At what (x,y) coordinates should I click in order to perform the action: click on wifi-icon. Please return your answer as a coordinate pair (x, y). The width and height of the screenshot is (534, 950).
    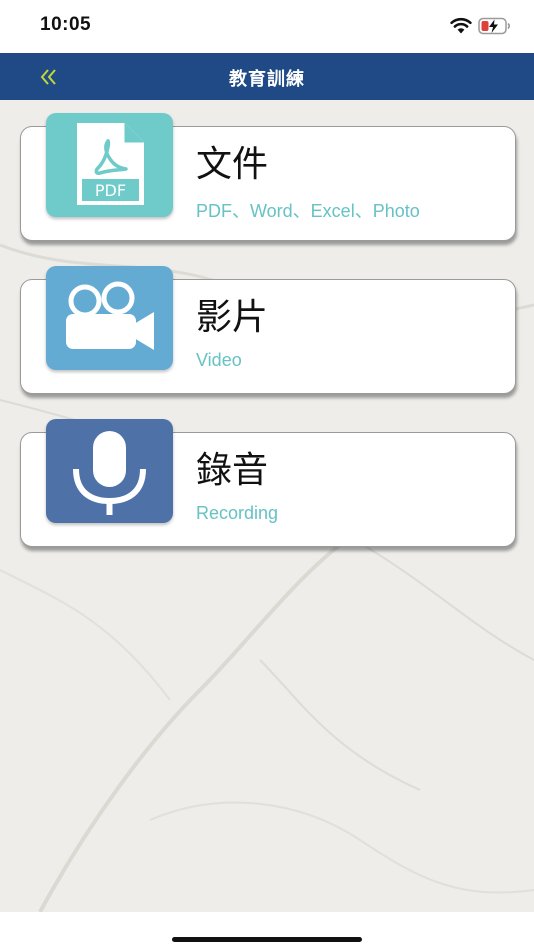
    Looking at the image, I should click on (461, 25).